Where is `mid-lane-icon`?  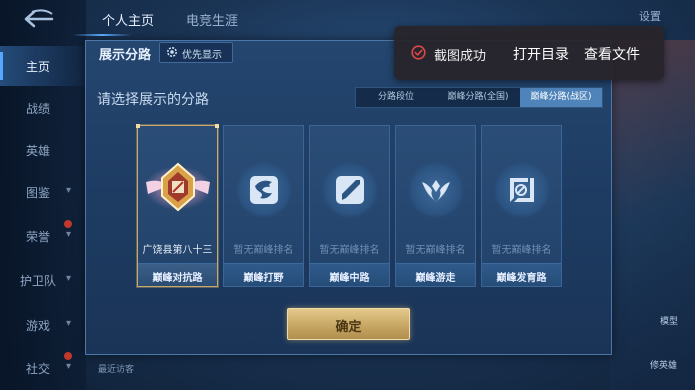 mid-lane-icon is located at coordinates (350, 190).